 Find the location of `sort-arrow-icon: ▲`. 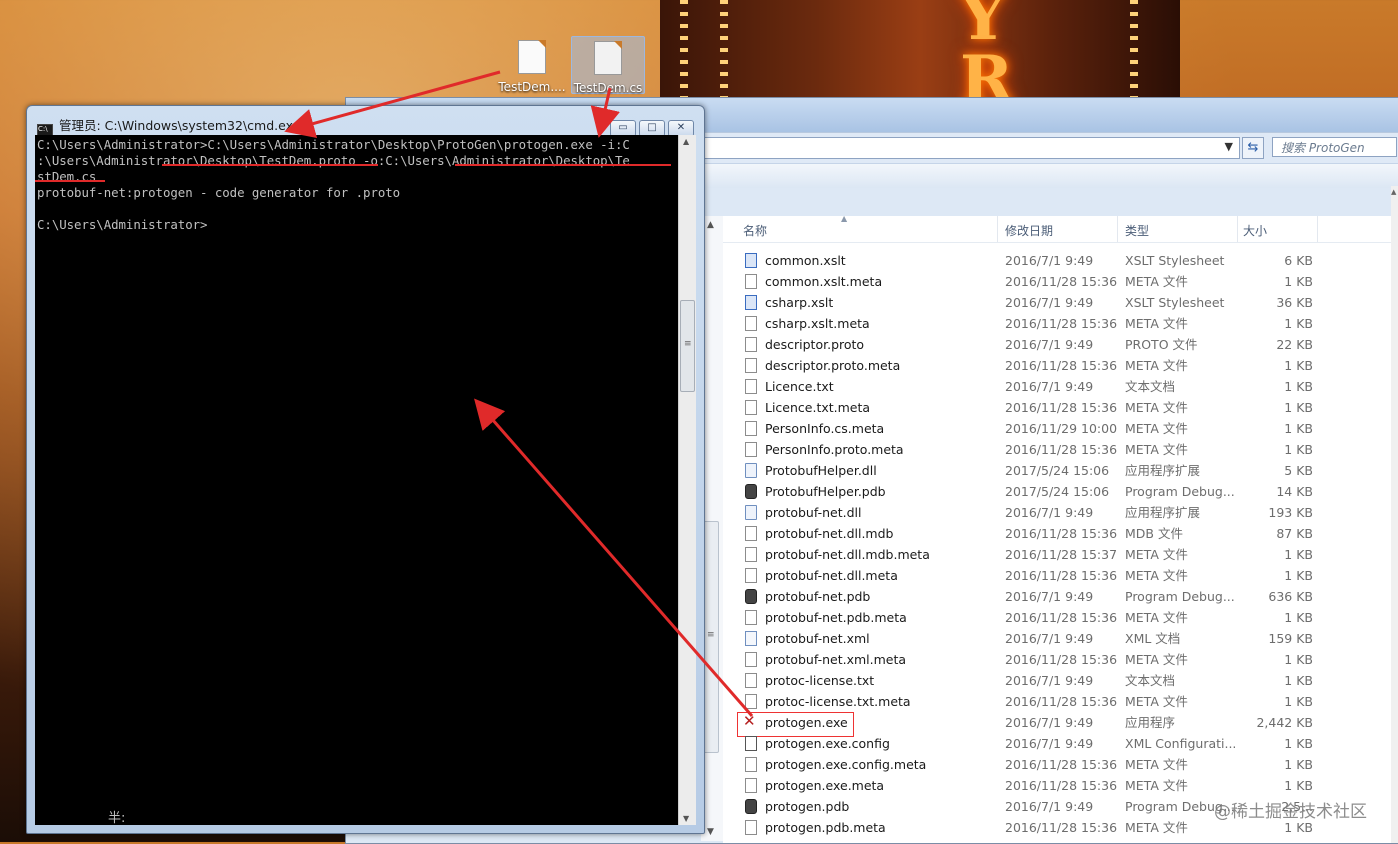

sort-arrow-icon: ▲ is located at coordinates (844, 218).